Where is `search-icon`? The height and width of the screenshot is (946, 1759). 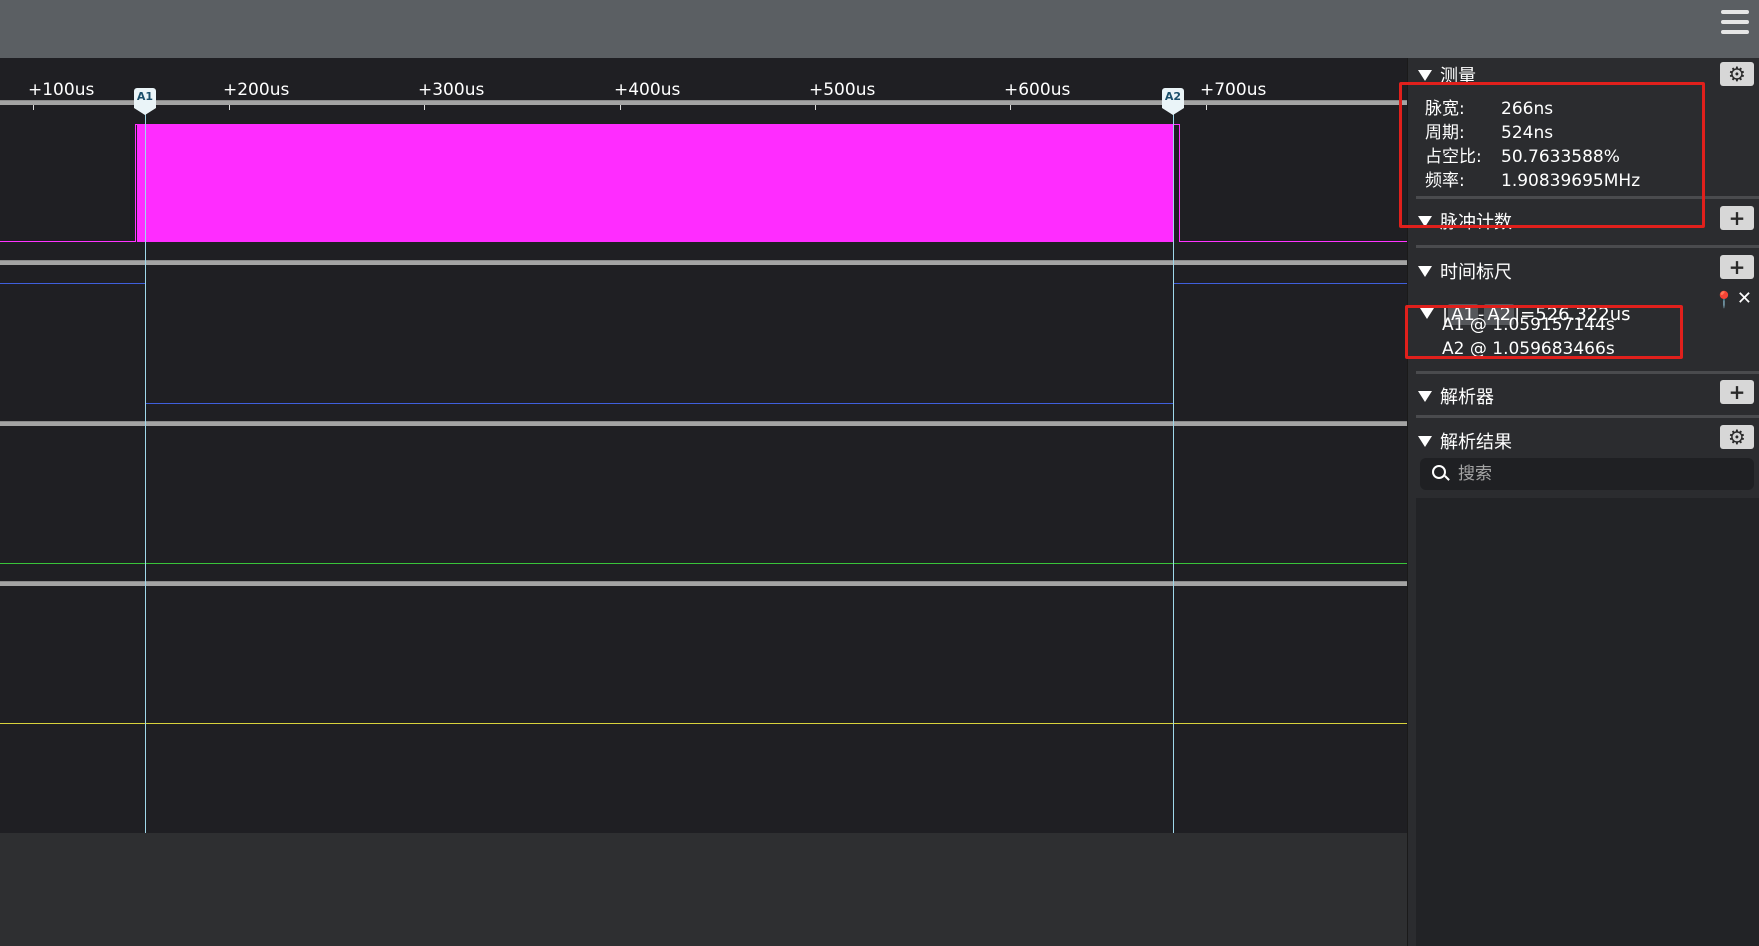
search-icon is located at coordinates (1439, 472).